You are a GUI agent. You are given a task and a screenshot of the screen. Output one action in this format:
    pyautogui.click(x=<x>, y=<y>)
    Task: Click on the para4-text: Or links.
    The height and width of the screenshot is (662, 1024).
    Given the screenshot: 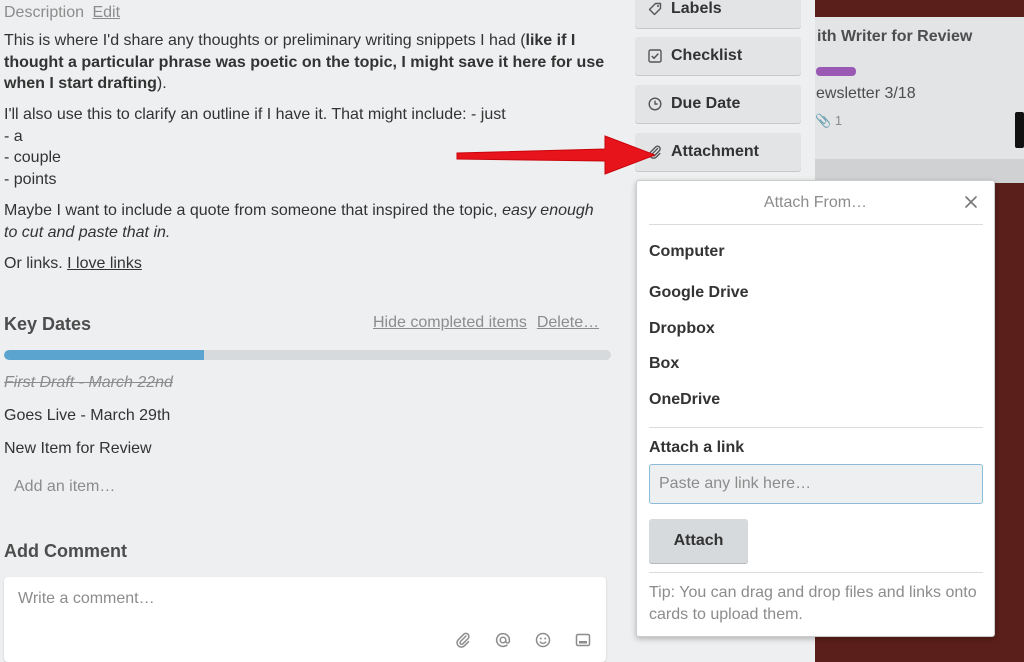 What is the action you would take?
    pyautogui.click(x=36, y=263)
    